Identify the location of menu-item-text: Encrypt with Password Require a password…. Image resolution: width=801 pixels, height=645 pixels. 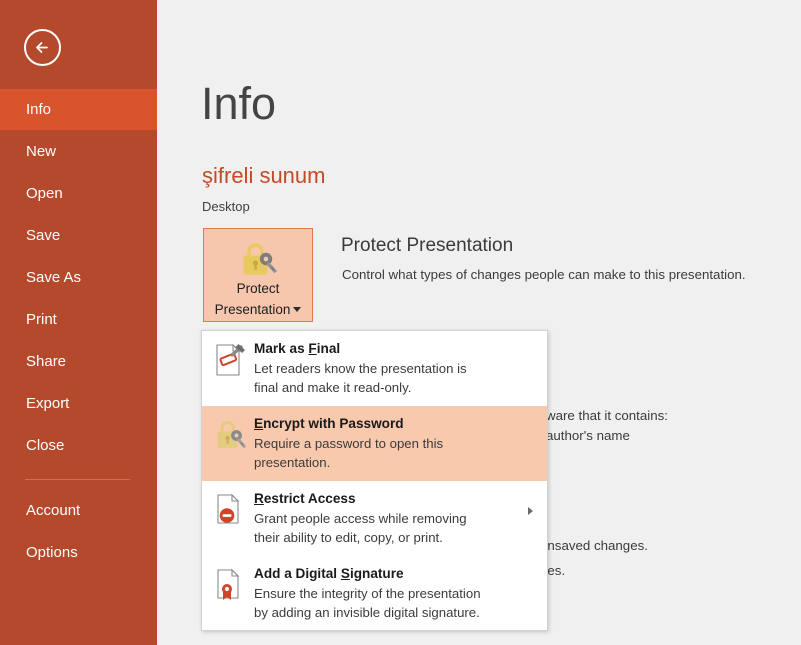
(393, 443).